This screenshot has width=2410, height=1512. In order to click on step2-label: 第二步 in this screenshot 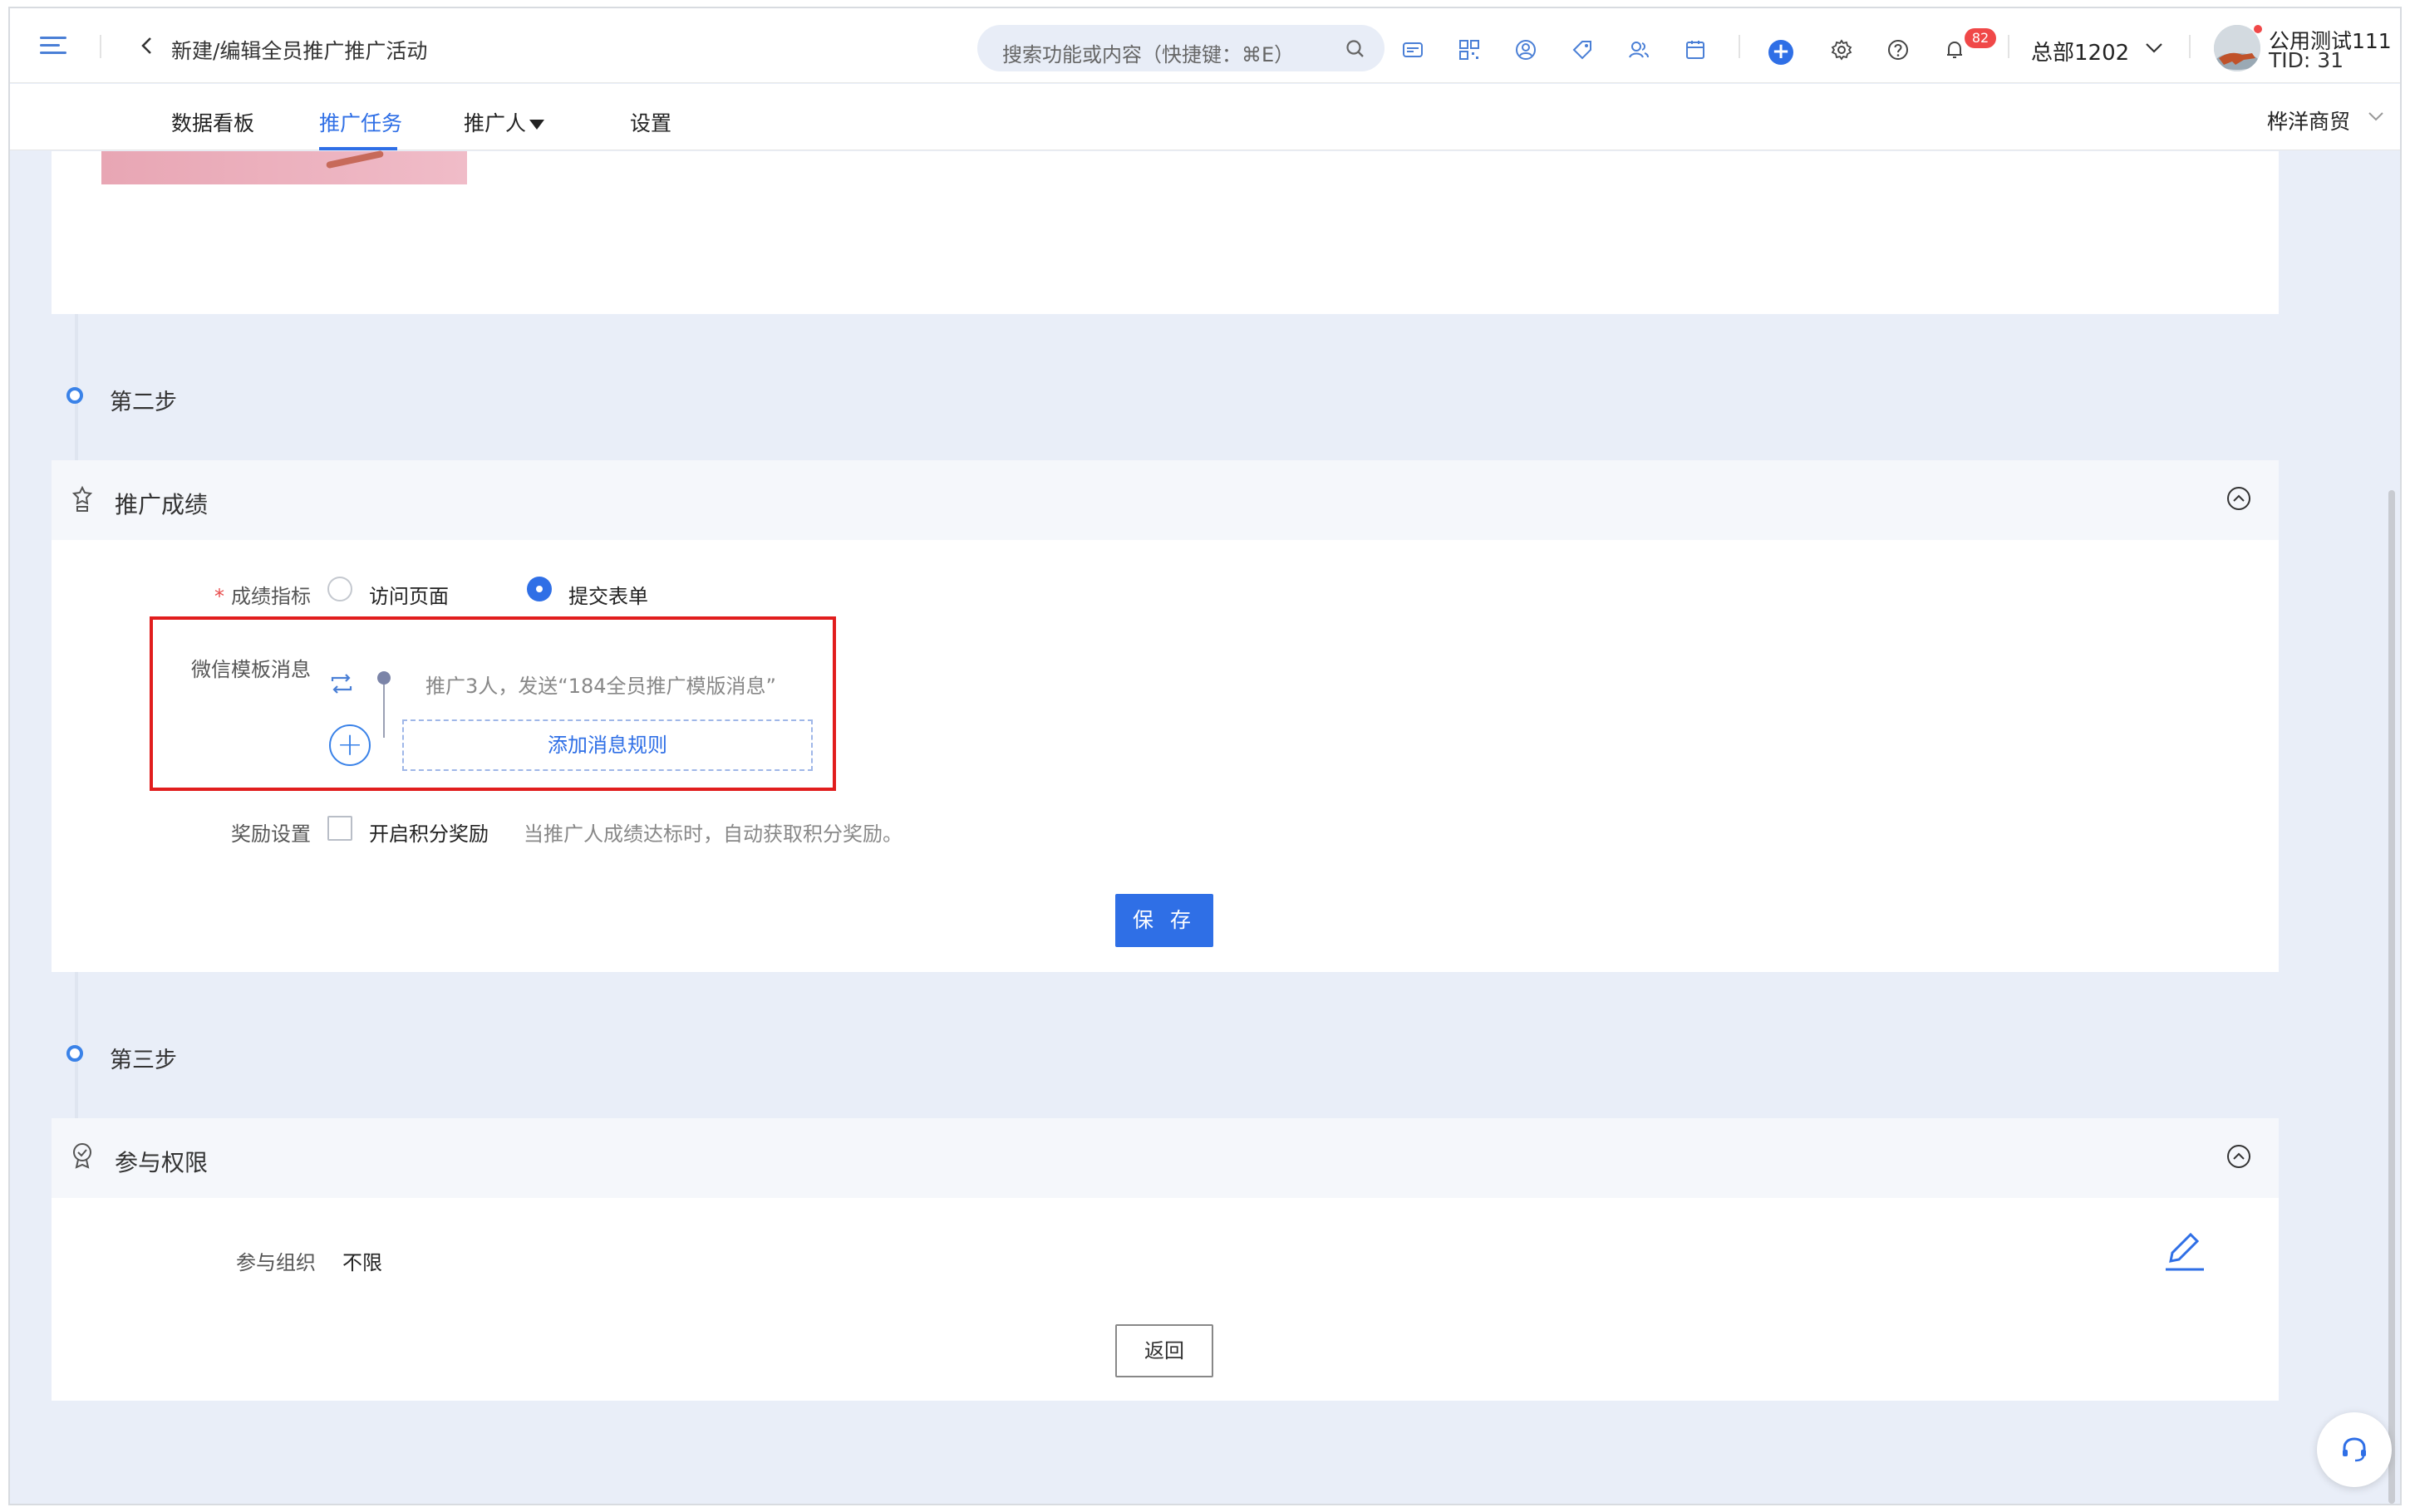, I will do `click(143, 403)`.